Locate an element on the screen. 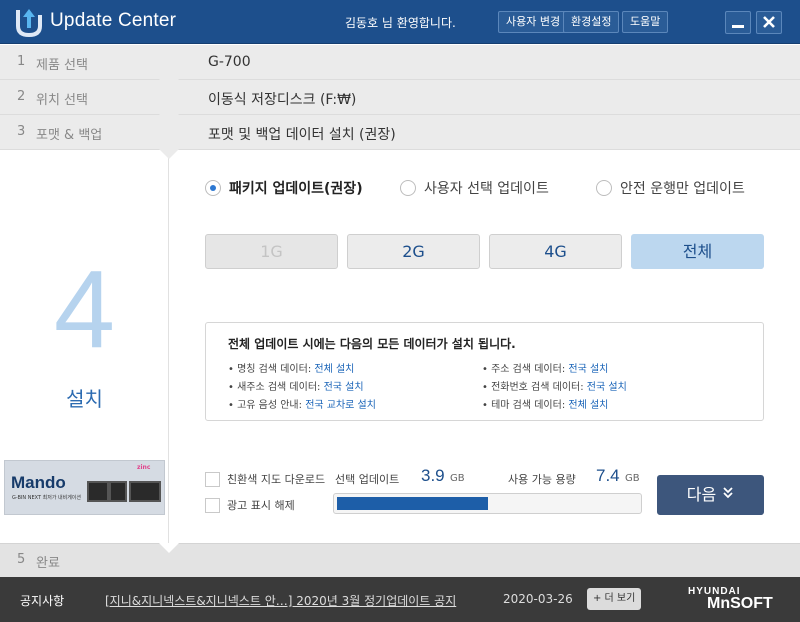 This screenshot has height=622, width=800. size-option-2g: 2G is located at coordinates (413, 251).